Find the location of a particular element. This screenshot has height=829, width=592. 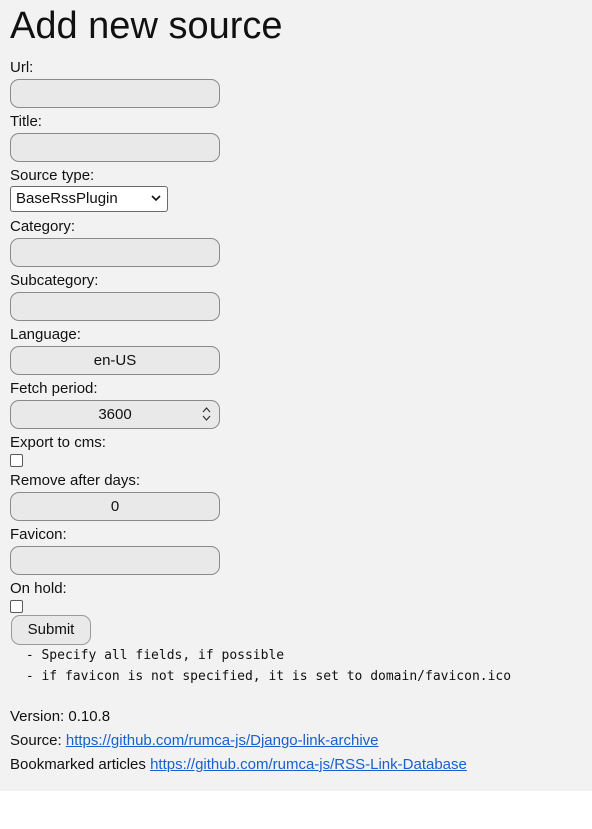

fetch-period-value: 3600 is located at coordinates (115, 414).